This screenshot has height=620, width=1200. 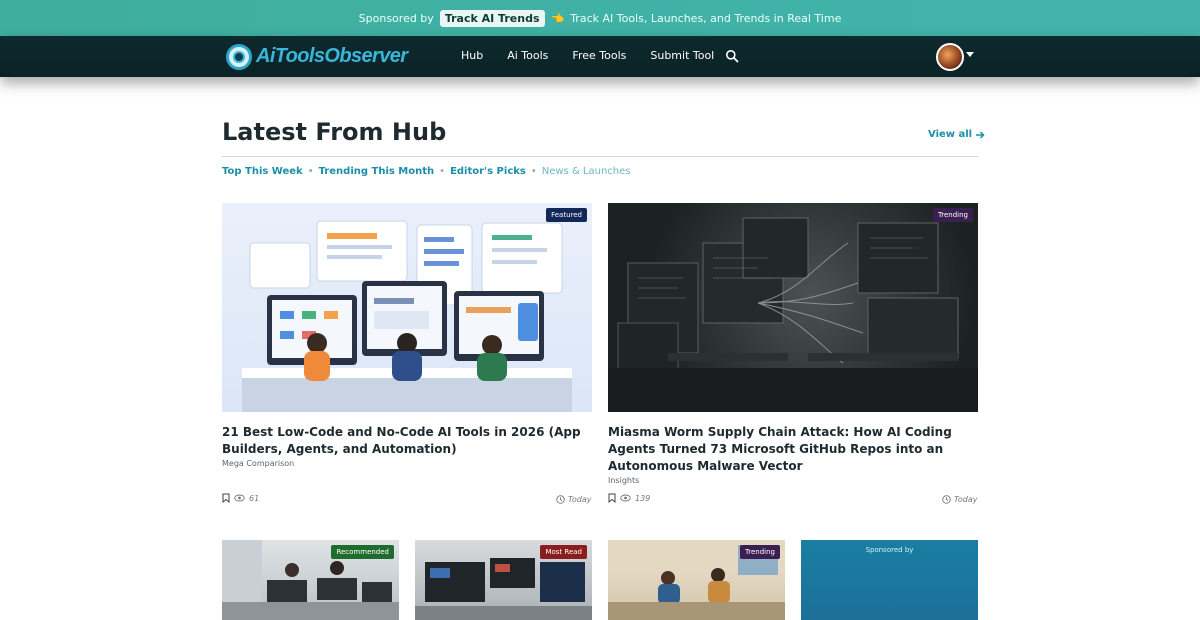 What do you see at coordinates (793, 314) in the screenshot?
I see `server-room-illustration` at bounding box center [793, 314].